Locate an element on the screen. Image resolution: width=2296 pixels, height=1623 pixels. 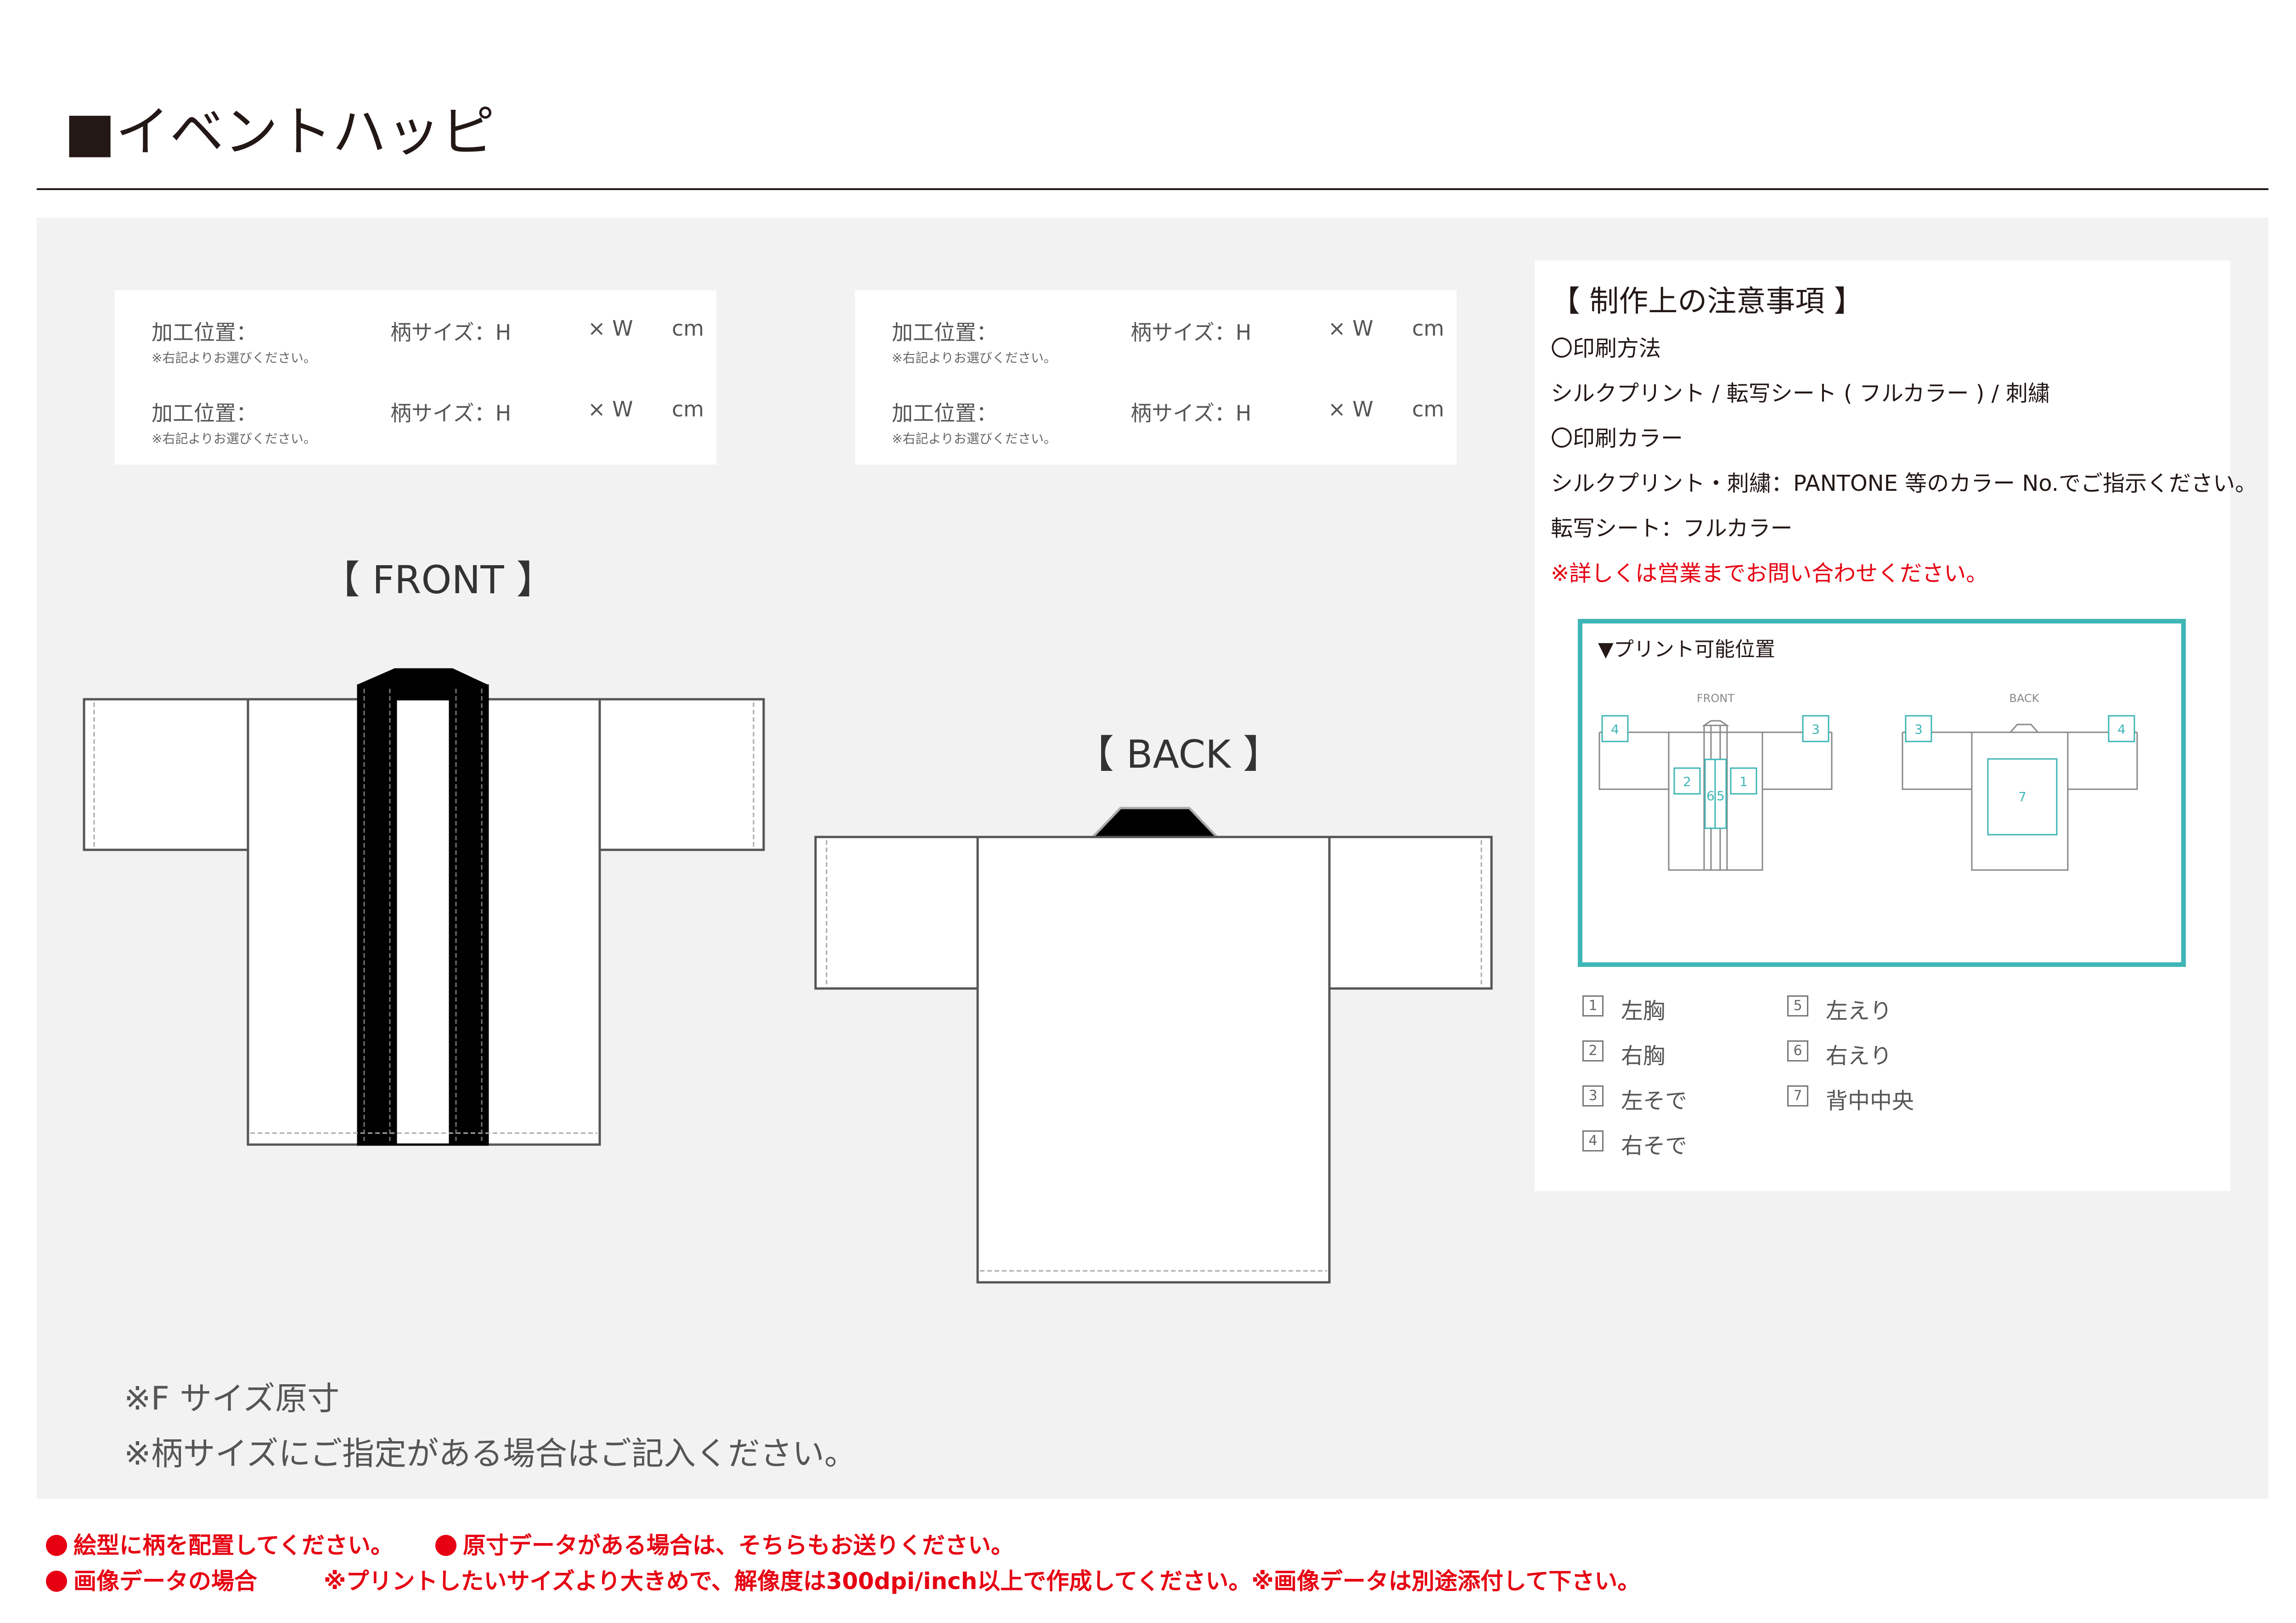
front-happi-drawing is located at coordinates (424, 907).